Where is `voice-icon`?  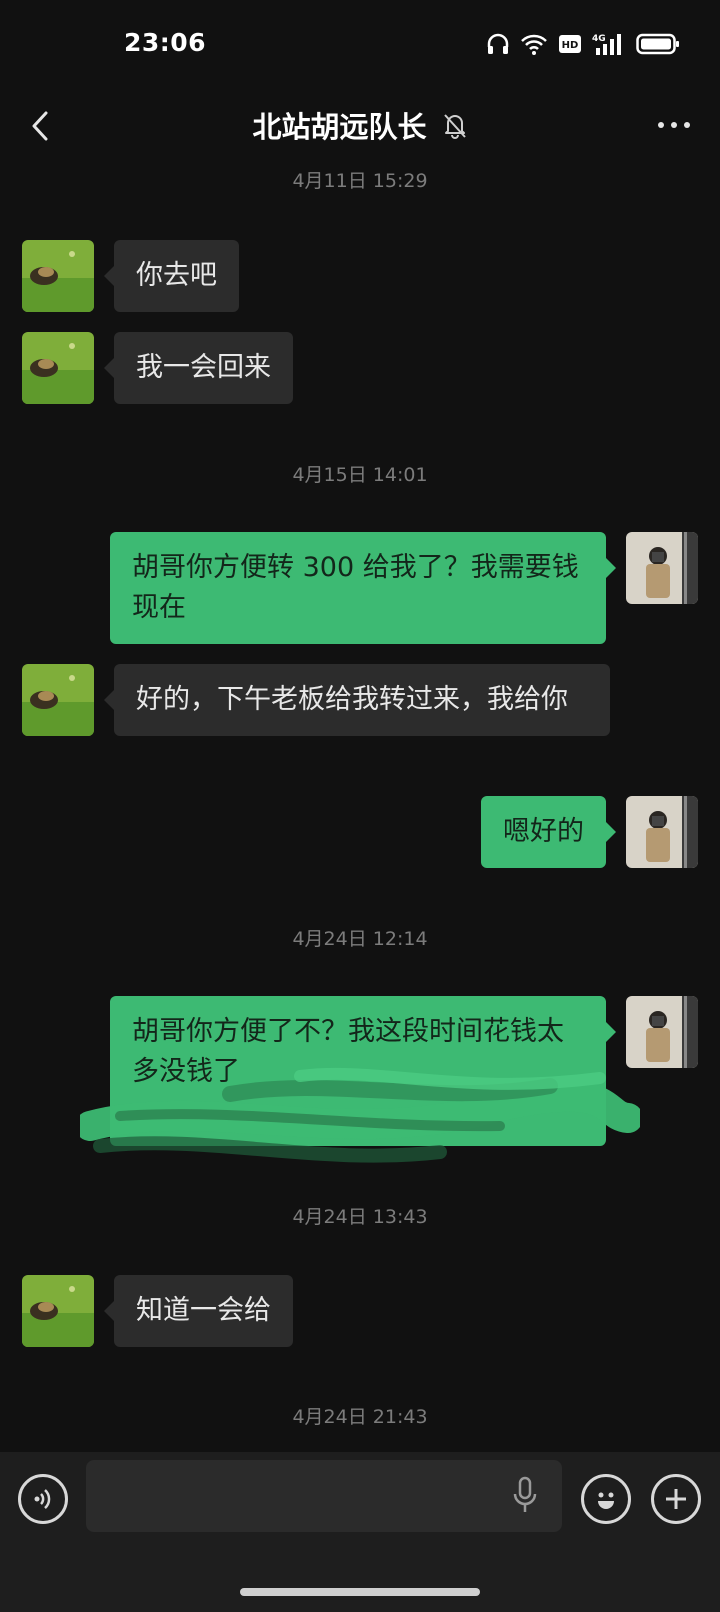 voice-icon is located at coordinates (42, 1499).